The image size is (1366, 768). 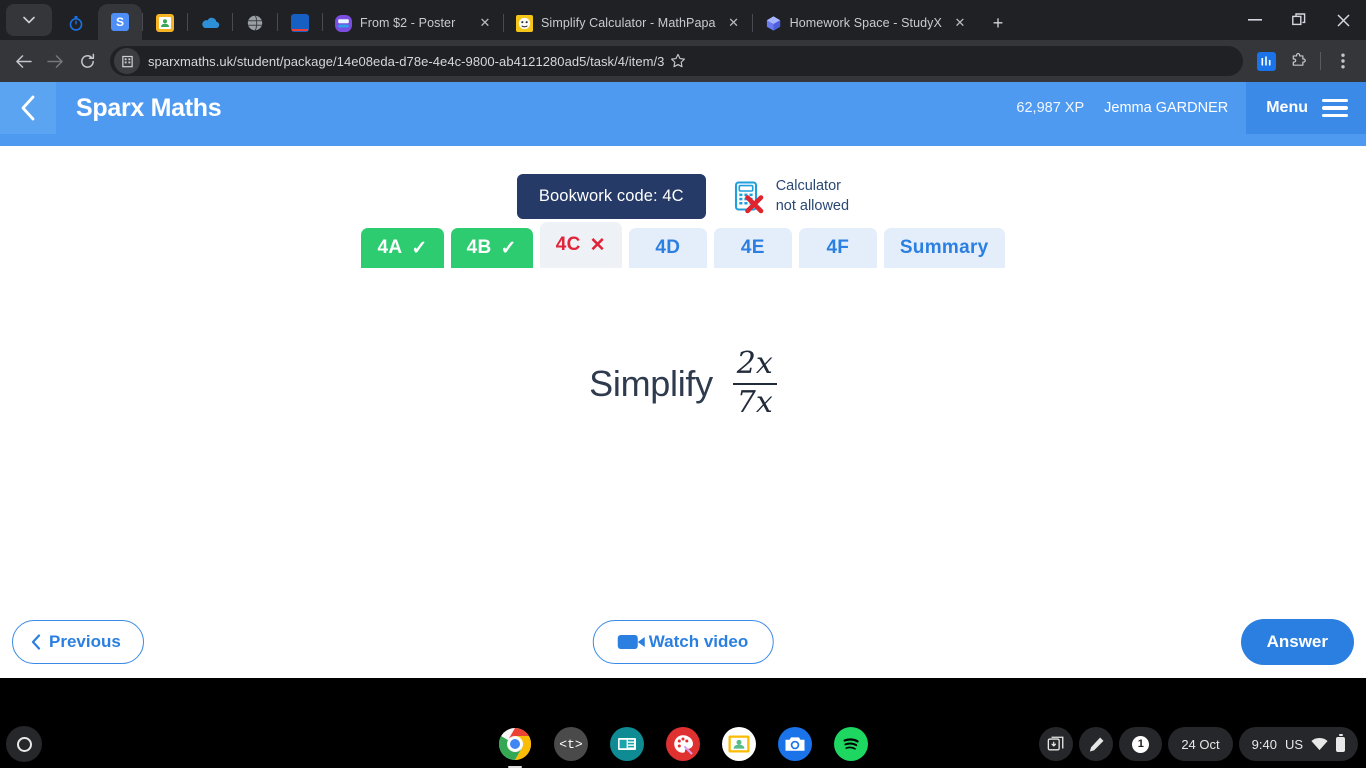 What do you see at coordinates (408, 23) in the screenshot?
I see `tab-title: From $2 - Poster` at bounding box center [408, 23].